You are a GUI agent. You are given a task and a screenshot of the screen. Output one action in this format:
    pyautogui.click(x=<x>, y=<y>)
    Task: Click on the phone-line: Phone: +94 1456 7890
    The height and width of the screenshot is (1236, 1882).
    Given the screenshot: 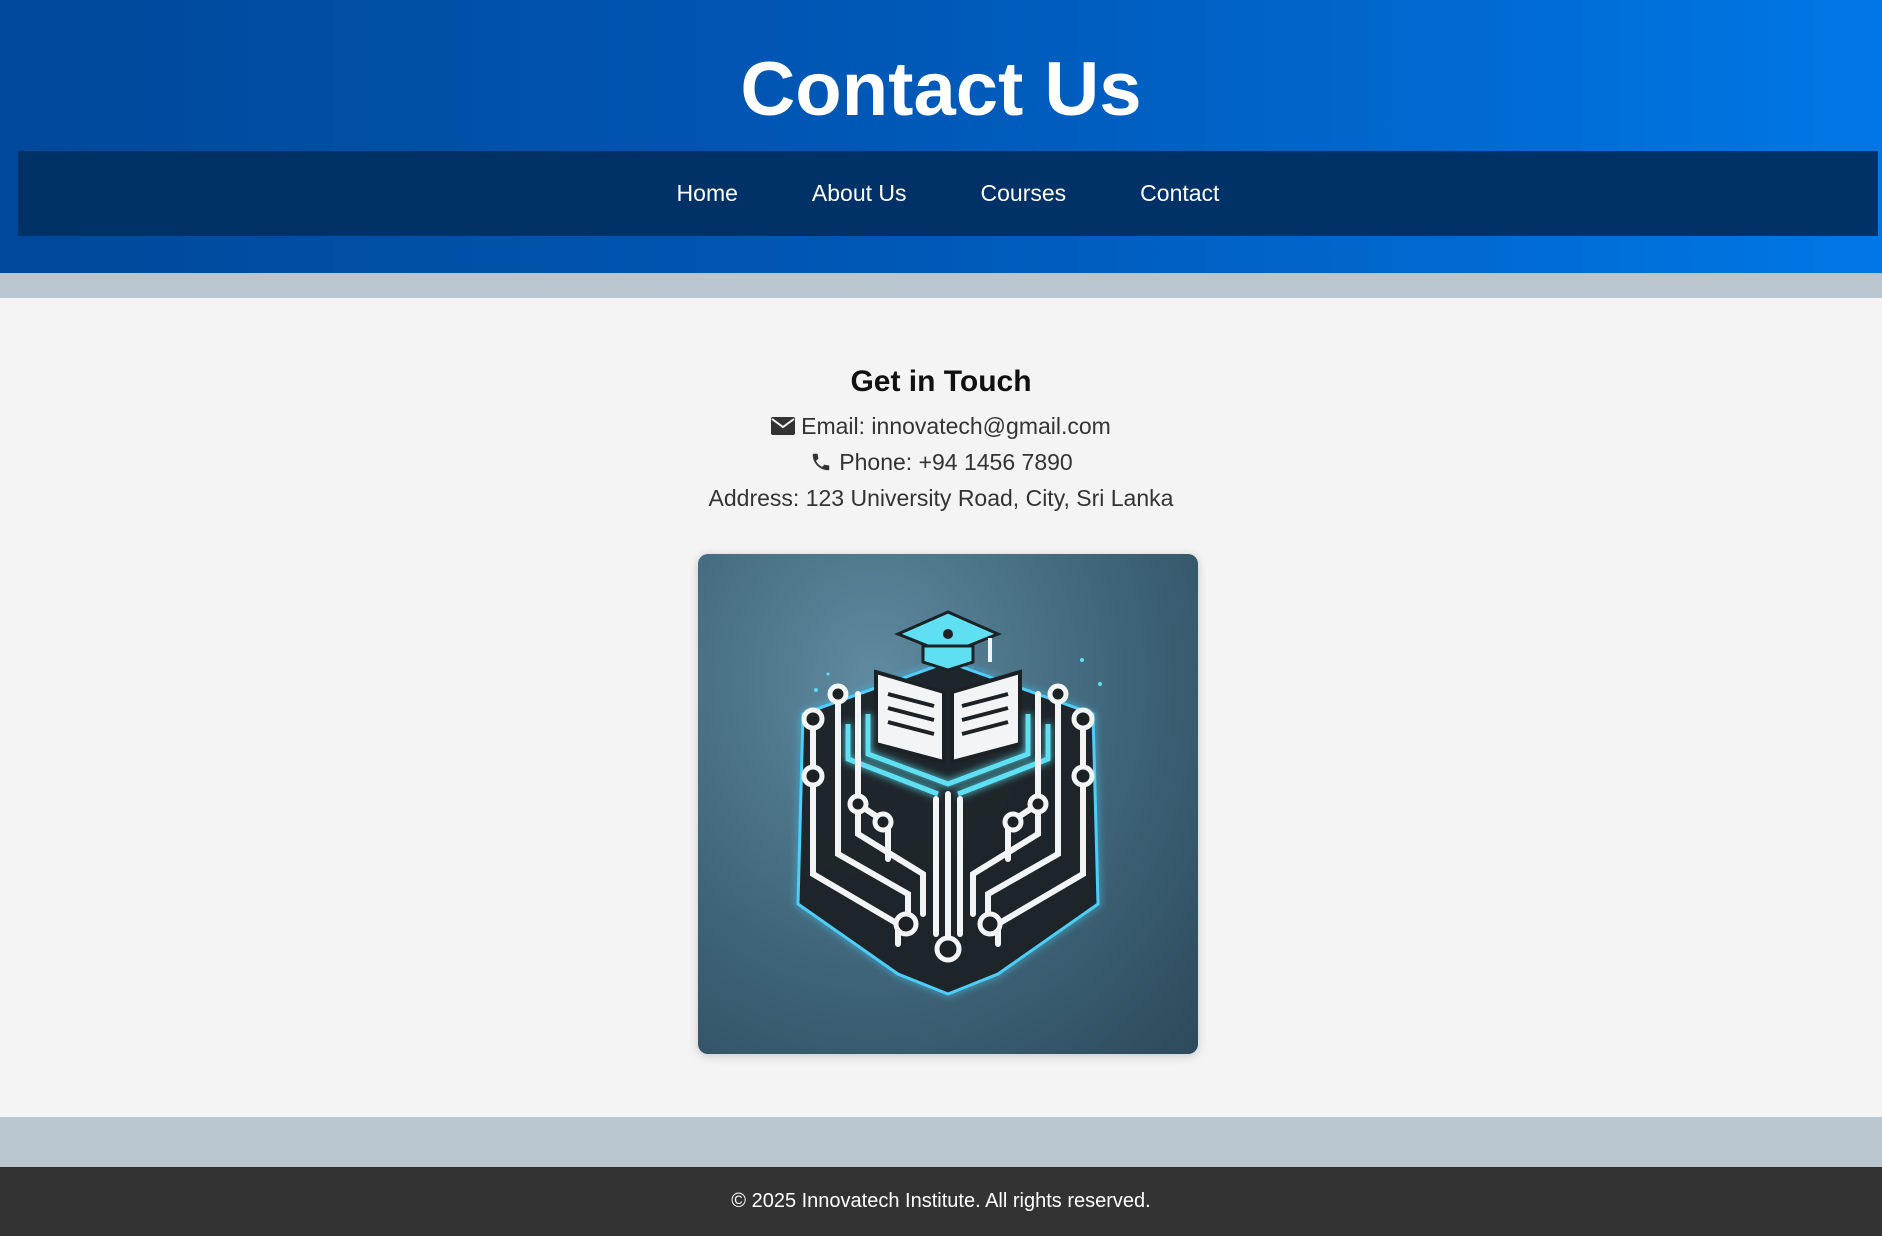 What is the action you would take?
    pyautogui.click(x=941, y=462)
    